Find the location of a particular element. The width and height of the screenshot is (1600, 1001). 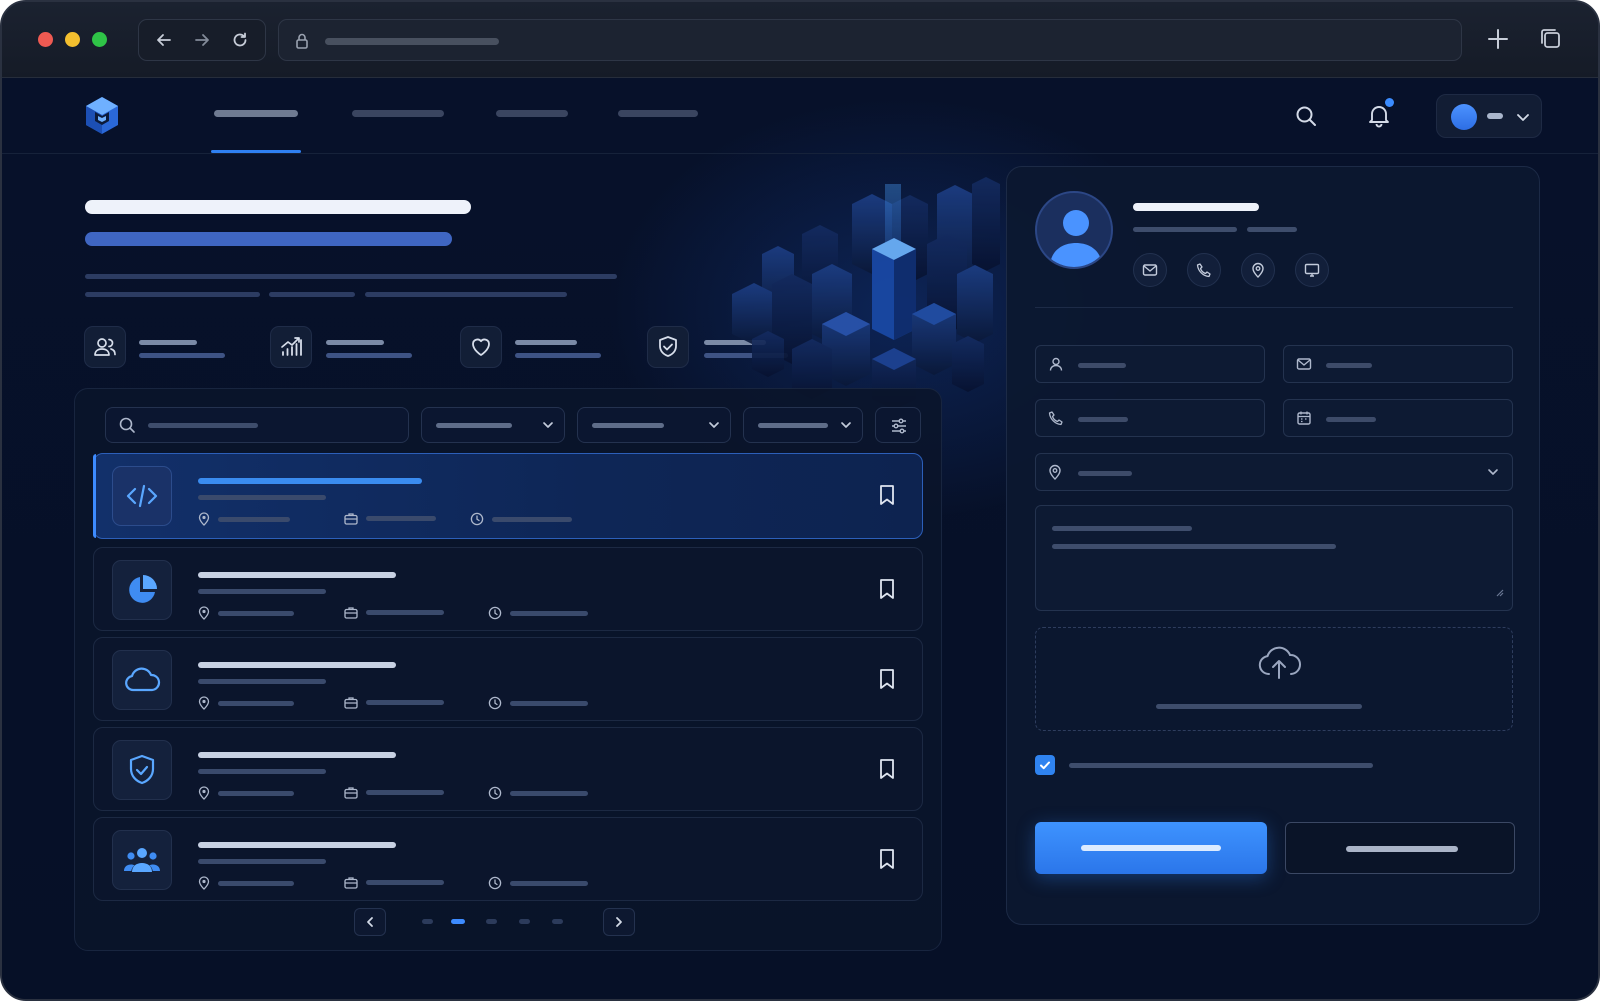

cancel-button is located at coordinates (1400, 848).